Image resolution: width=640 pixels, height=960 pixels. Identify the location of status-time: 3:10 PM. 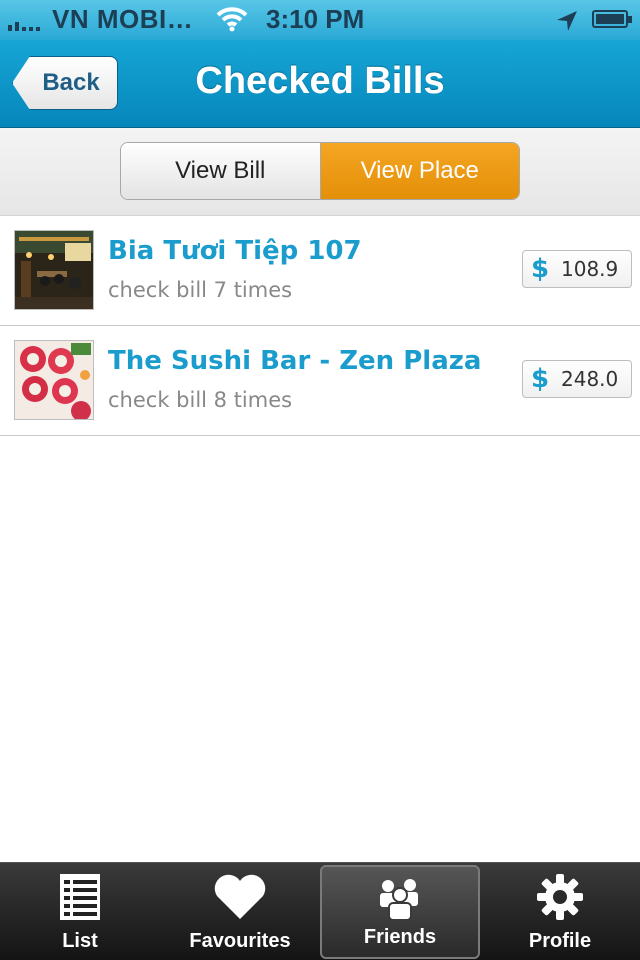
(315, 19).